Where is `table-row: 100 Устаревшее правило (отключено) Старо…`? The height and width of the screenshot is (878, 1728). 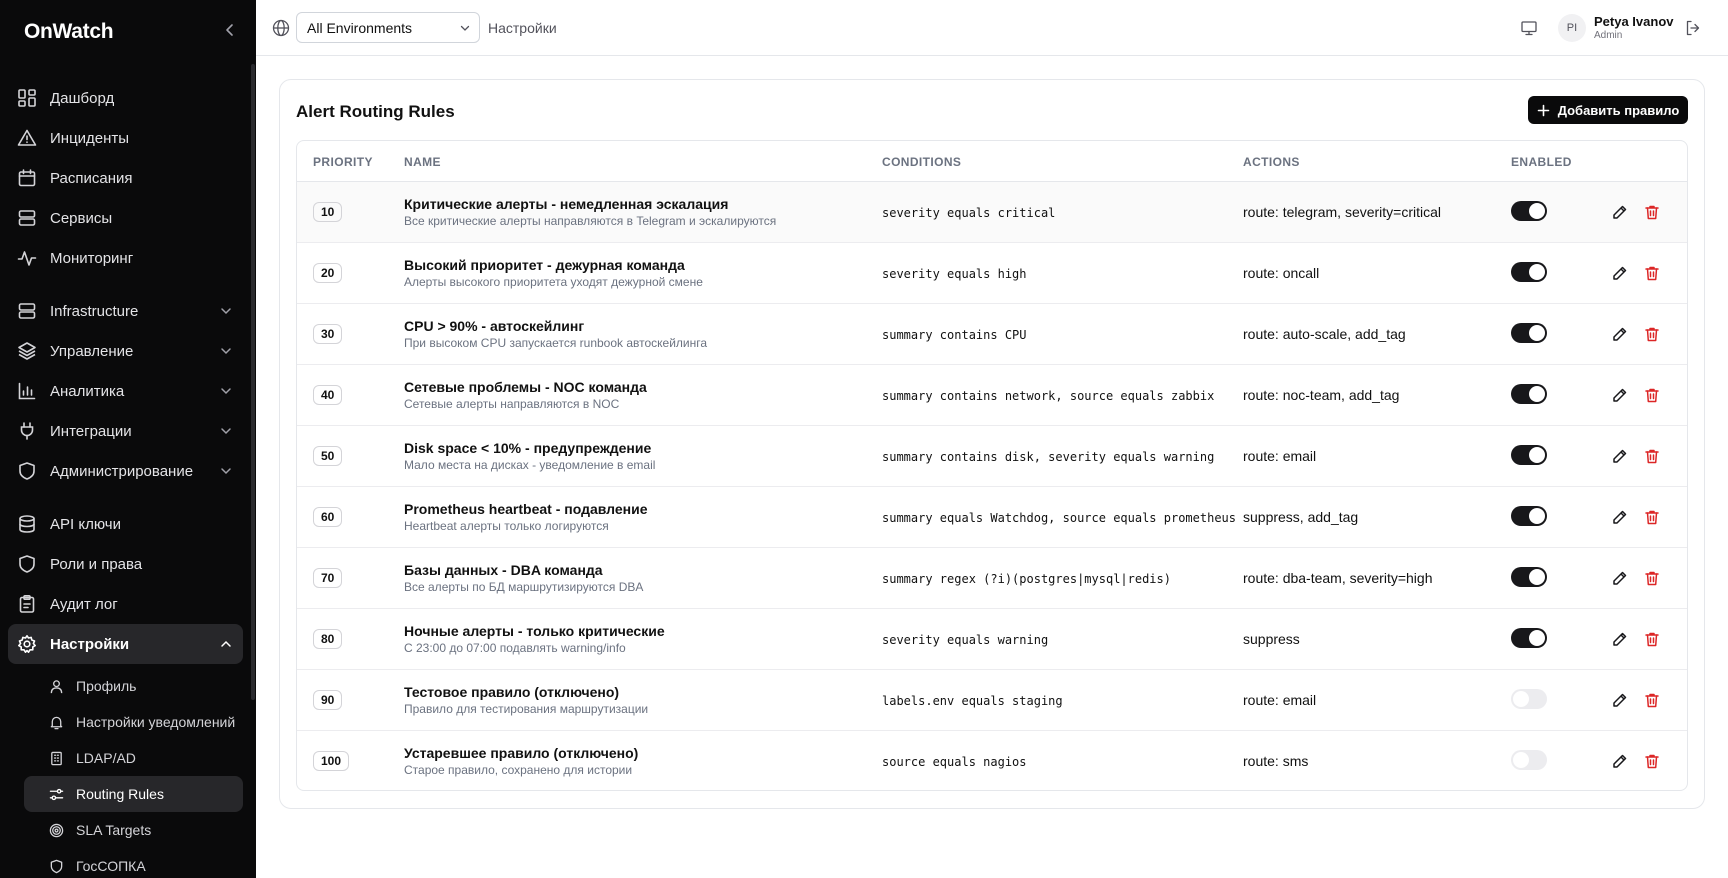
table-row: 100 Устаревшее правило (отключено) Старо… is located at coordinates (992, 760).